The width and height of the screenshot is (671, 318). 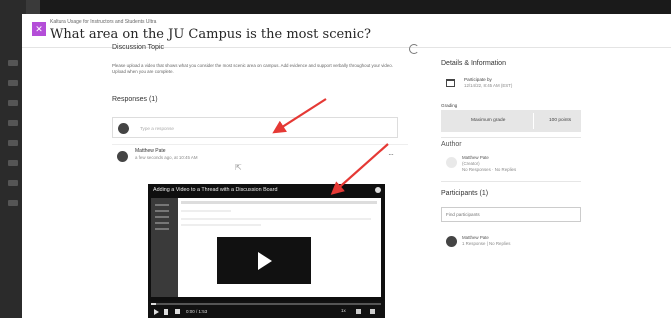 I want to click on author-title: Author, so click(x=451, y=144).